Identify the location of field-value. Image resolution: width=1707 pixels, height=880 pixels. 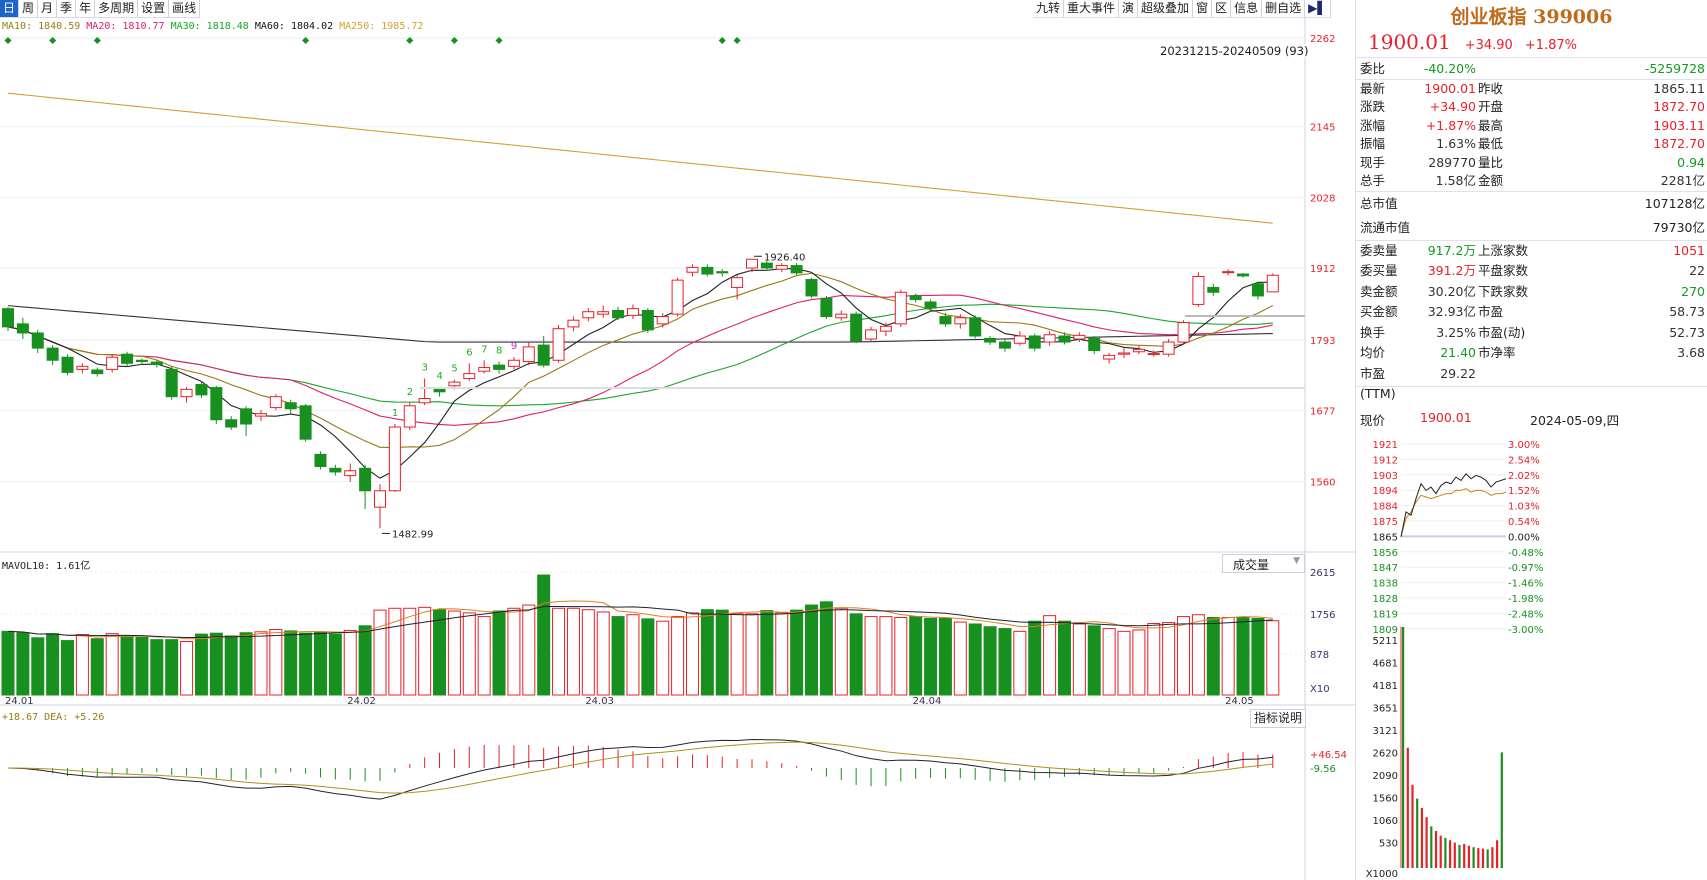
(1623, 374).